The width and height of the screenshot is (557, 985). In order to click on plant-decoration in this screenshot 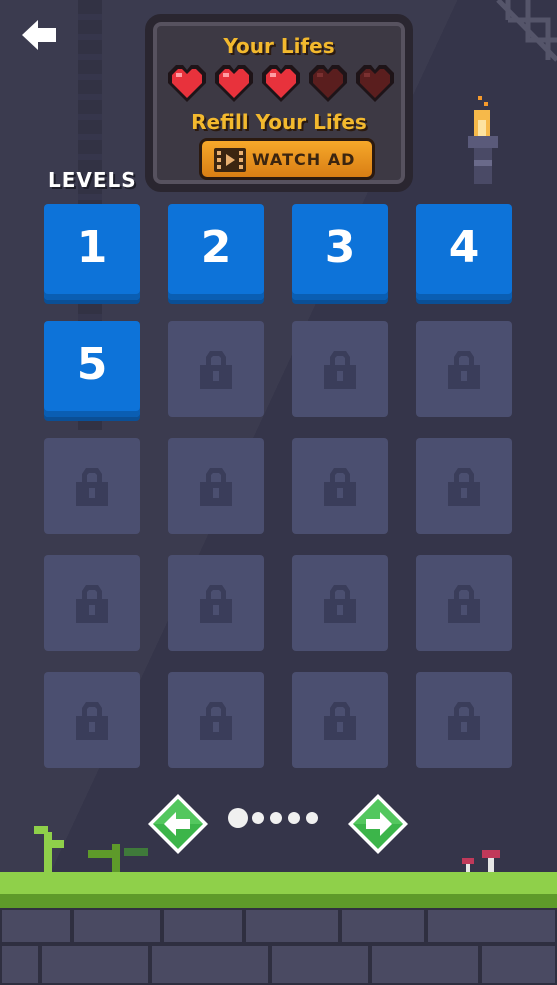, I will do `click(91, 850)`.